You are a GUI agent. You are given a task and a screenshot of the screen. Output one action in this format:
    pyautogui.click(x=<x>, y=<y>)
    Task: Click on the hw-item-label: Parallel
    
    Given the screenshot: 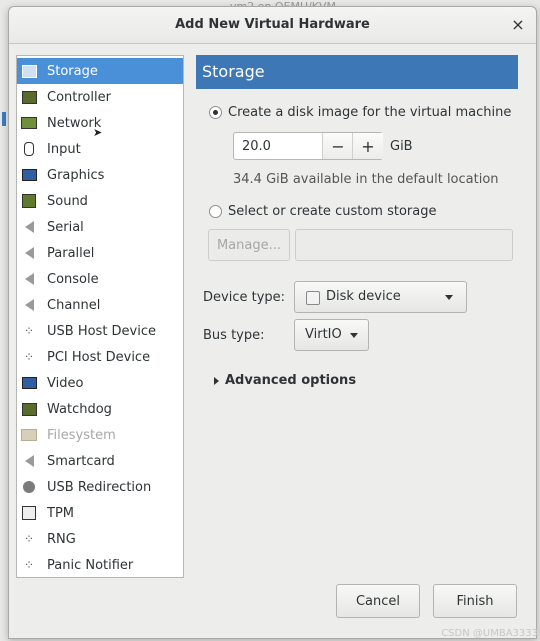 What is the action you would take?
    pyautogui.click(x=71, y=253)
    